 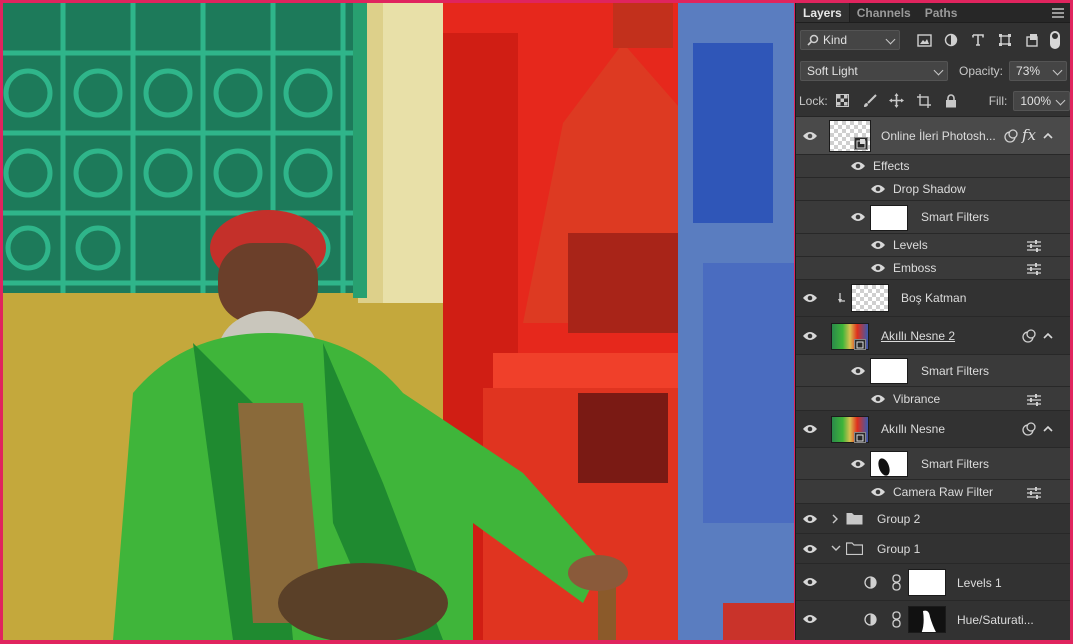 What do you see at coordinates (1005, 40) in the screenshot?
I see `shape-filter-icon` at bounding box center [1005, 40].